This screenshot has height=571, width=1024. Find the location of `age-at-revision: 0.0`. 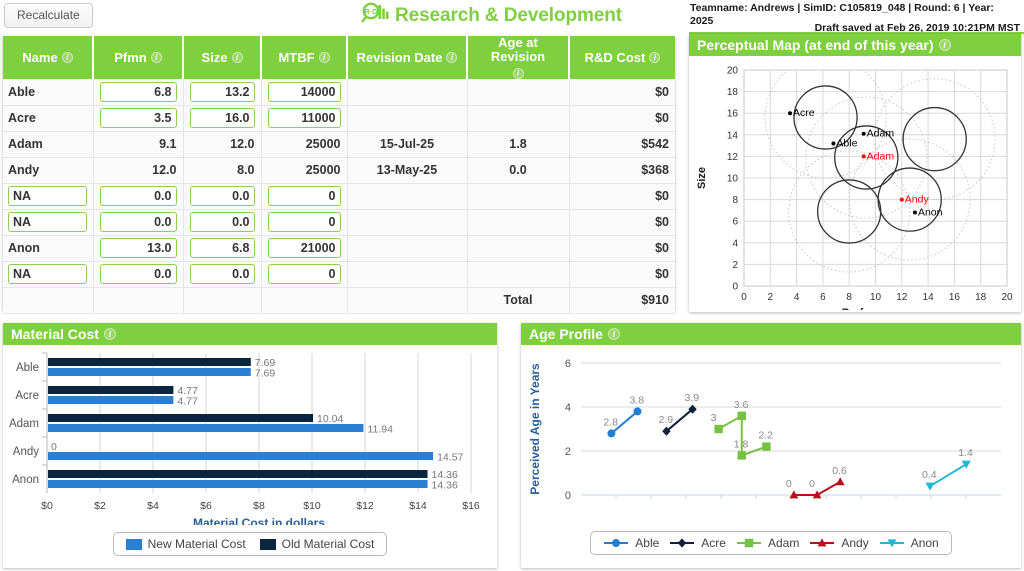

age-at-revision: 0.0 is located at coordinates (518, 170).